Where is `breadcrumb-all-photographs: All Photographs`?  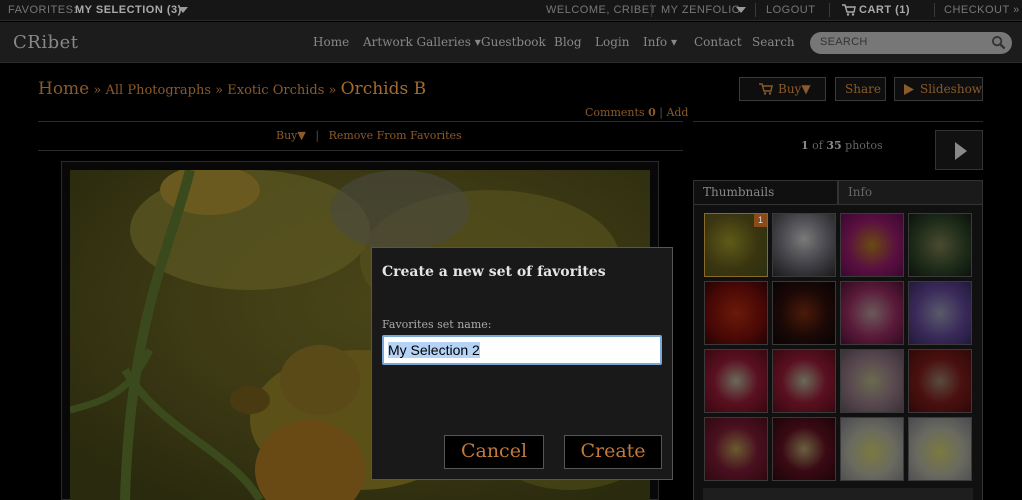 breadcrumb-all-photographs: All Photographs is located at coordinates (159, 90).